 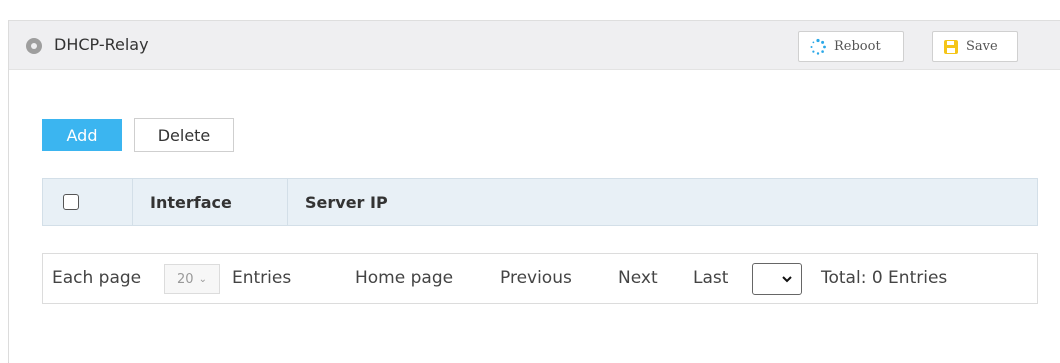 I want to click on page-size-select: 20 ⌄, so click(x=192, y=279).